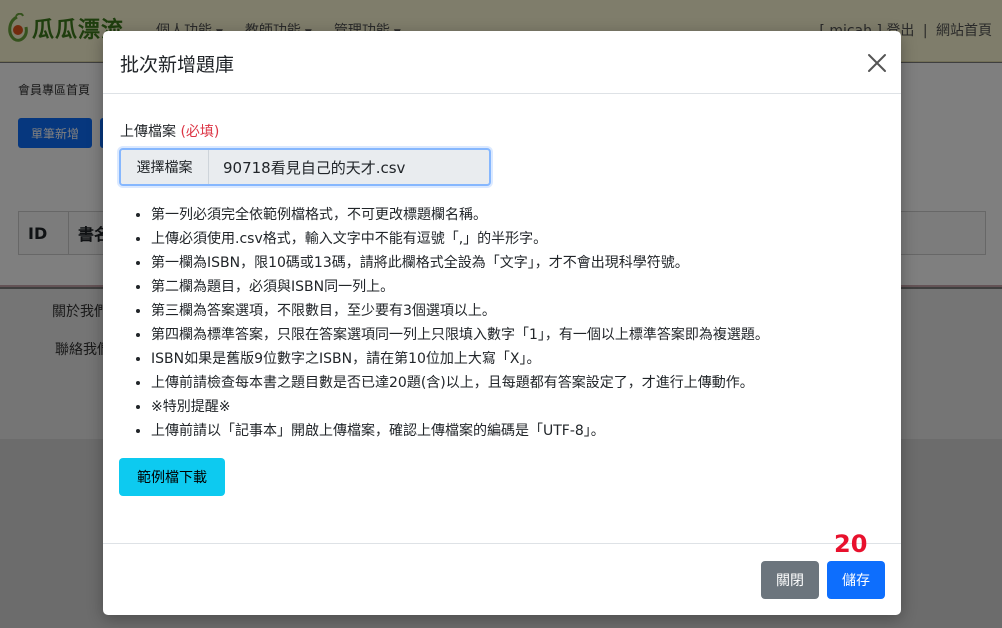  I want to click on list-item: 上傳必須使用.csv格式，輸入文字中不能有逗號「,」的半形字。, so click(515, 239).